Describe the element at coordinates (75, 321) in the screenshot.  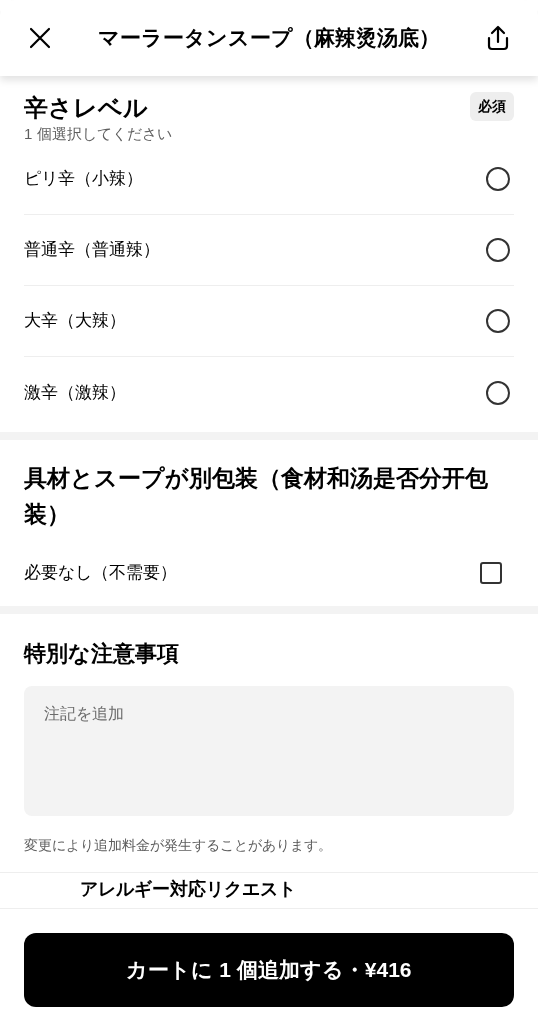
I see `option-label: 大辛（大辣）` at that location.